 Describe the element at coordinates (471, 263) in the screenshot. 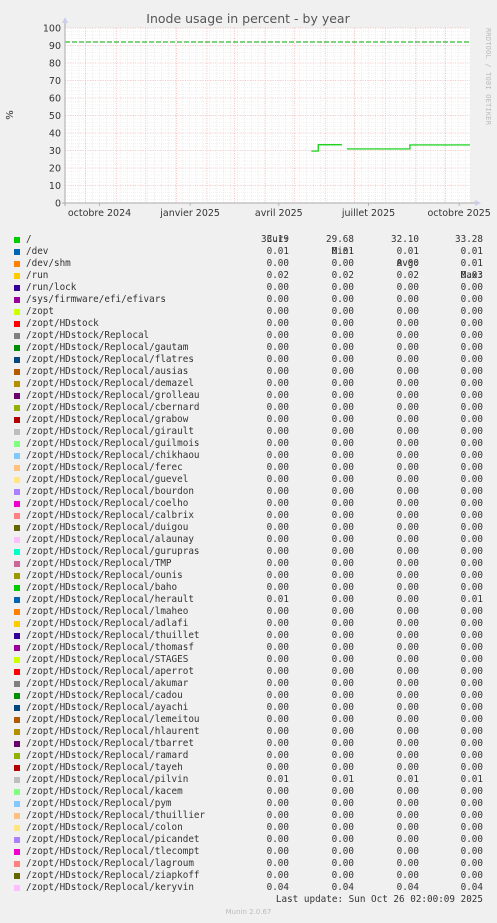

I see `legend-max: 0.01` at that location.